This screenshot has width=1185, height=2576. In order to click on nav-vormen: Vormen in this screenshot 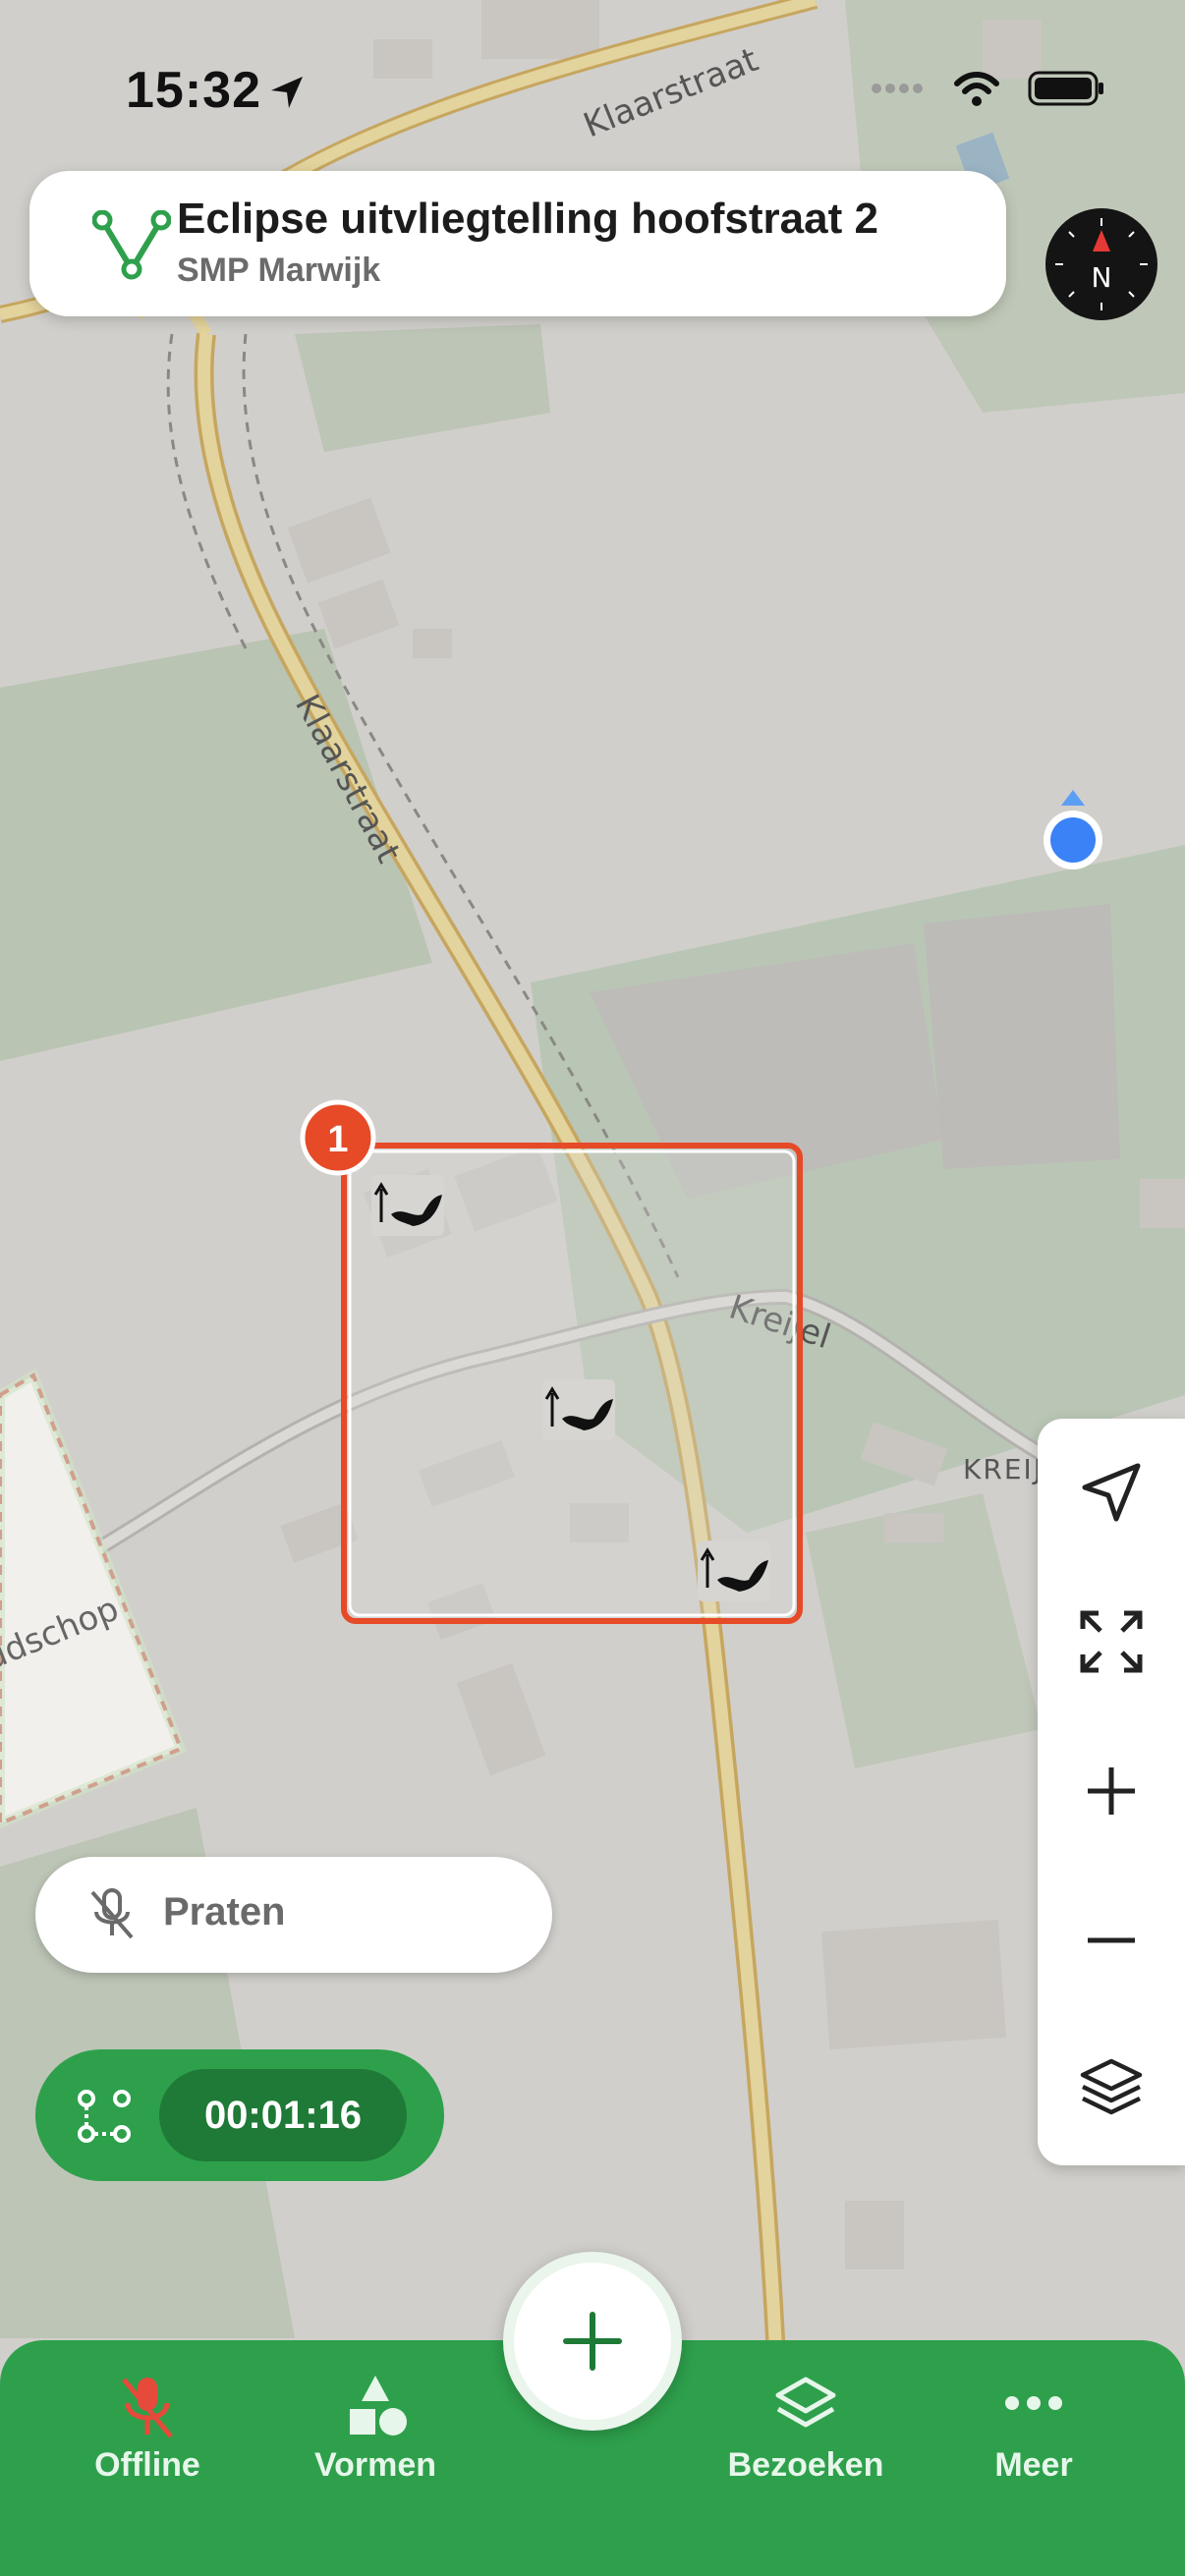, I will do `click(376, 2458)`.